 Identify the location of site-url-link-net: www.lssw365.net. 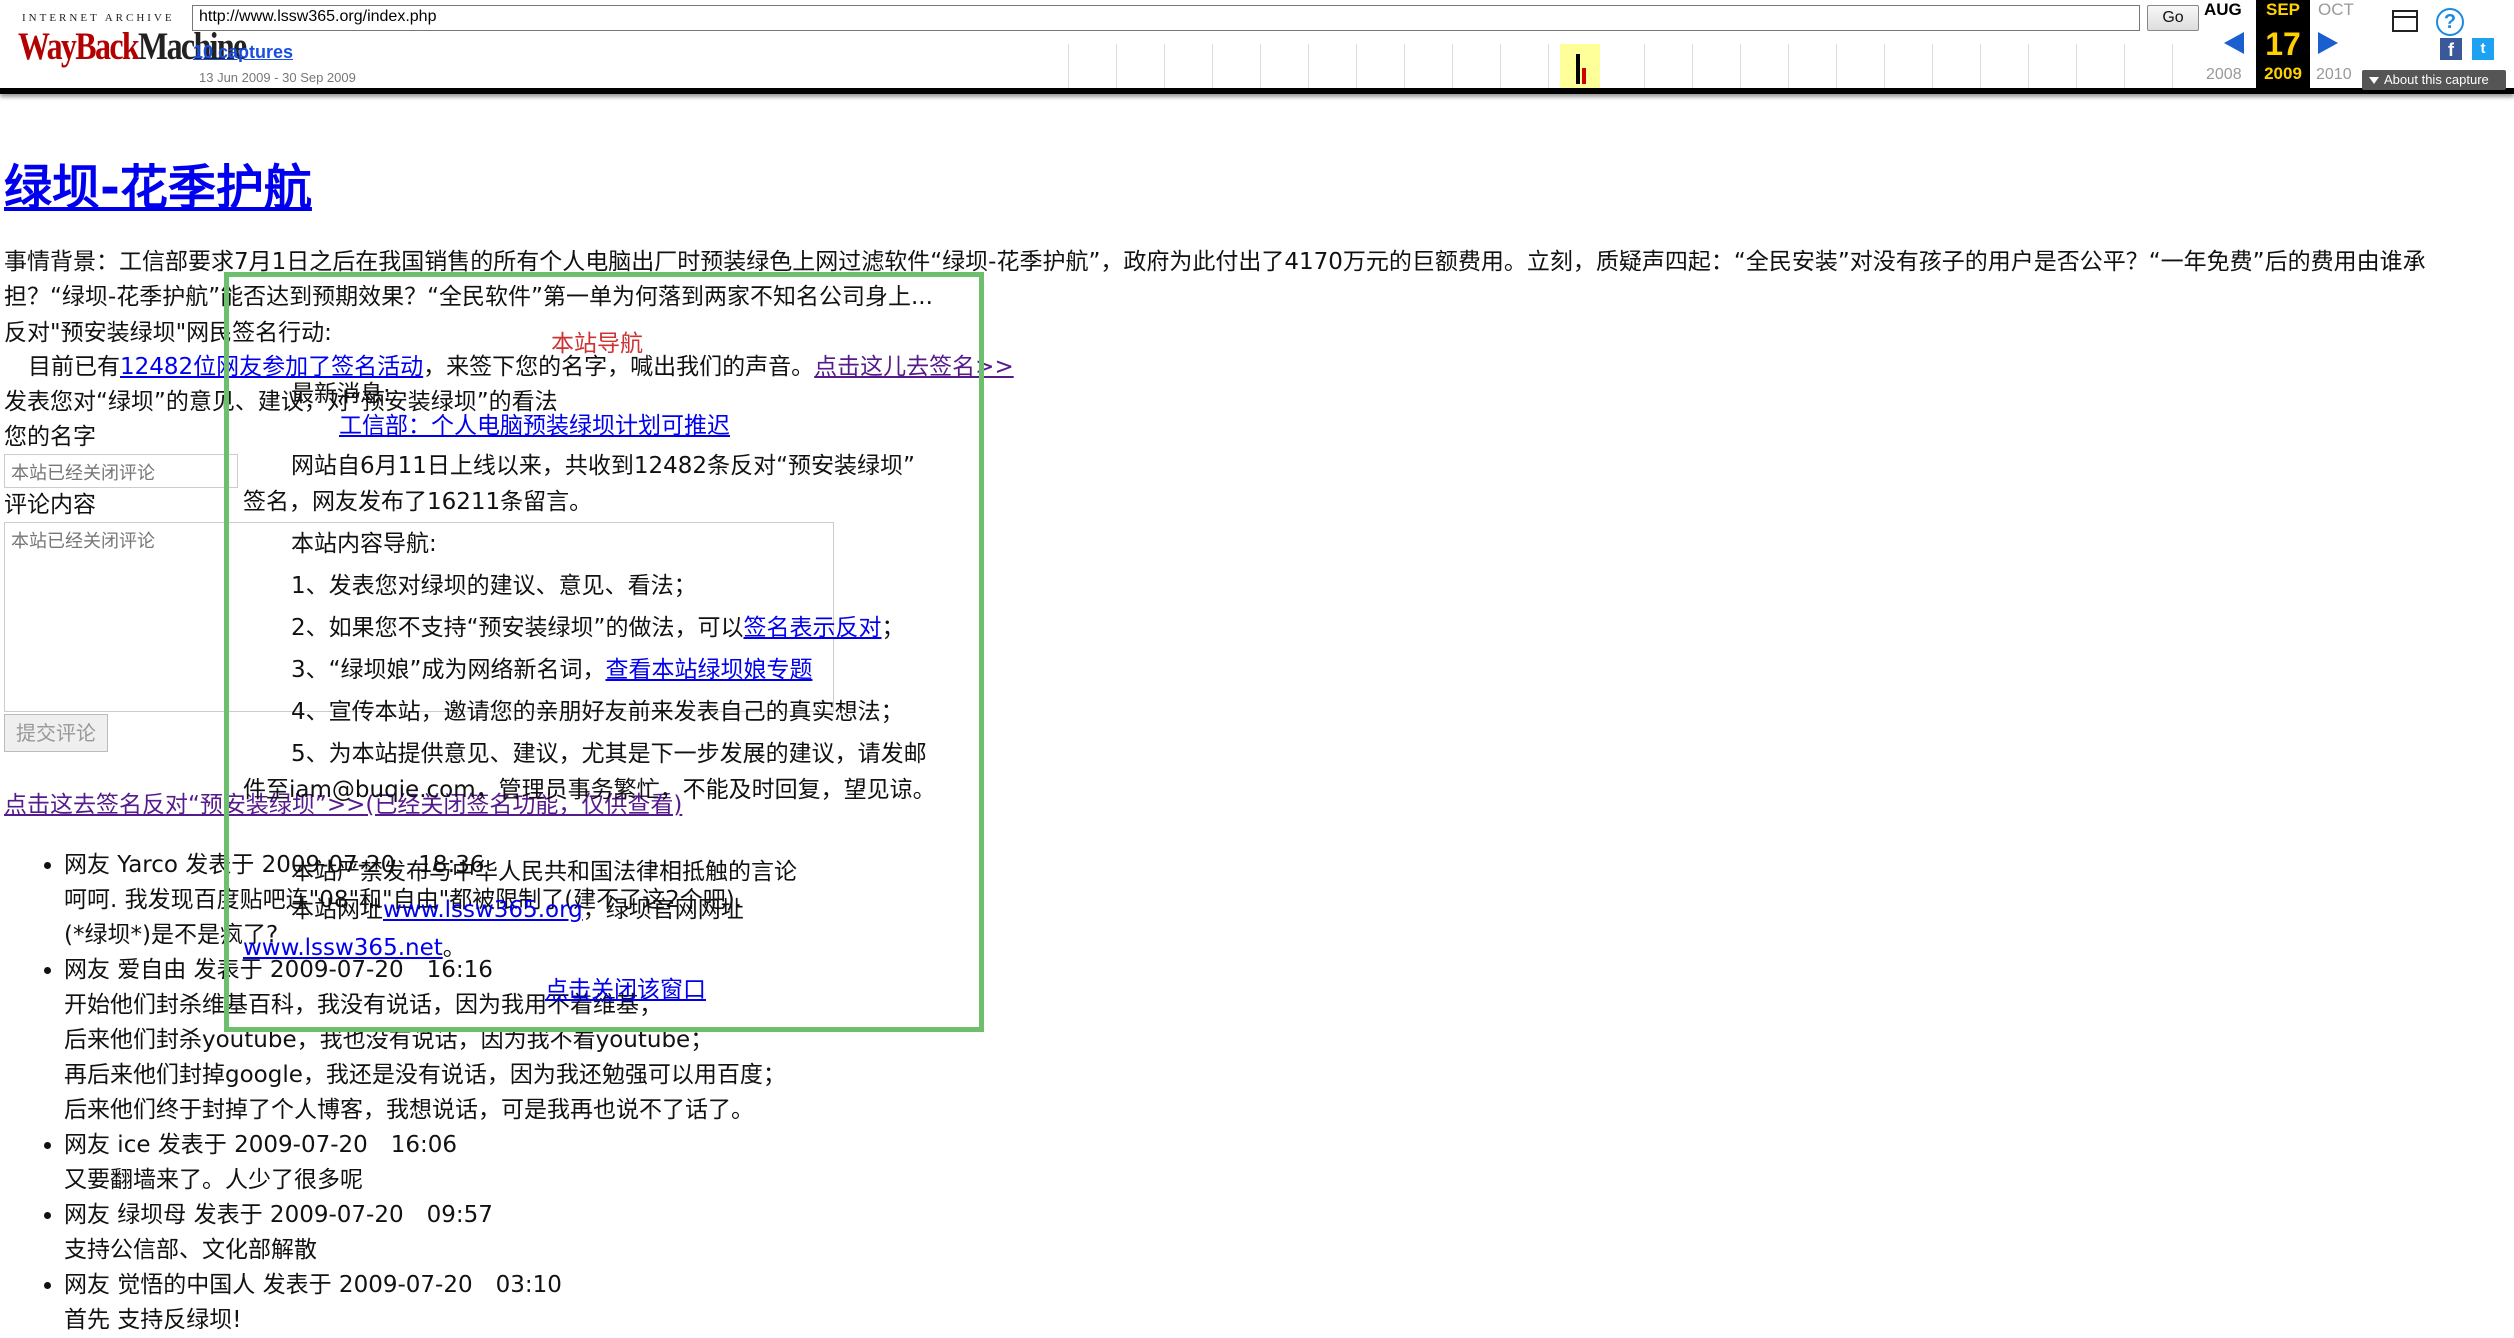
(343, 948).